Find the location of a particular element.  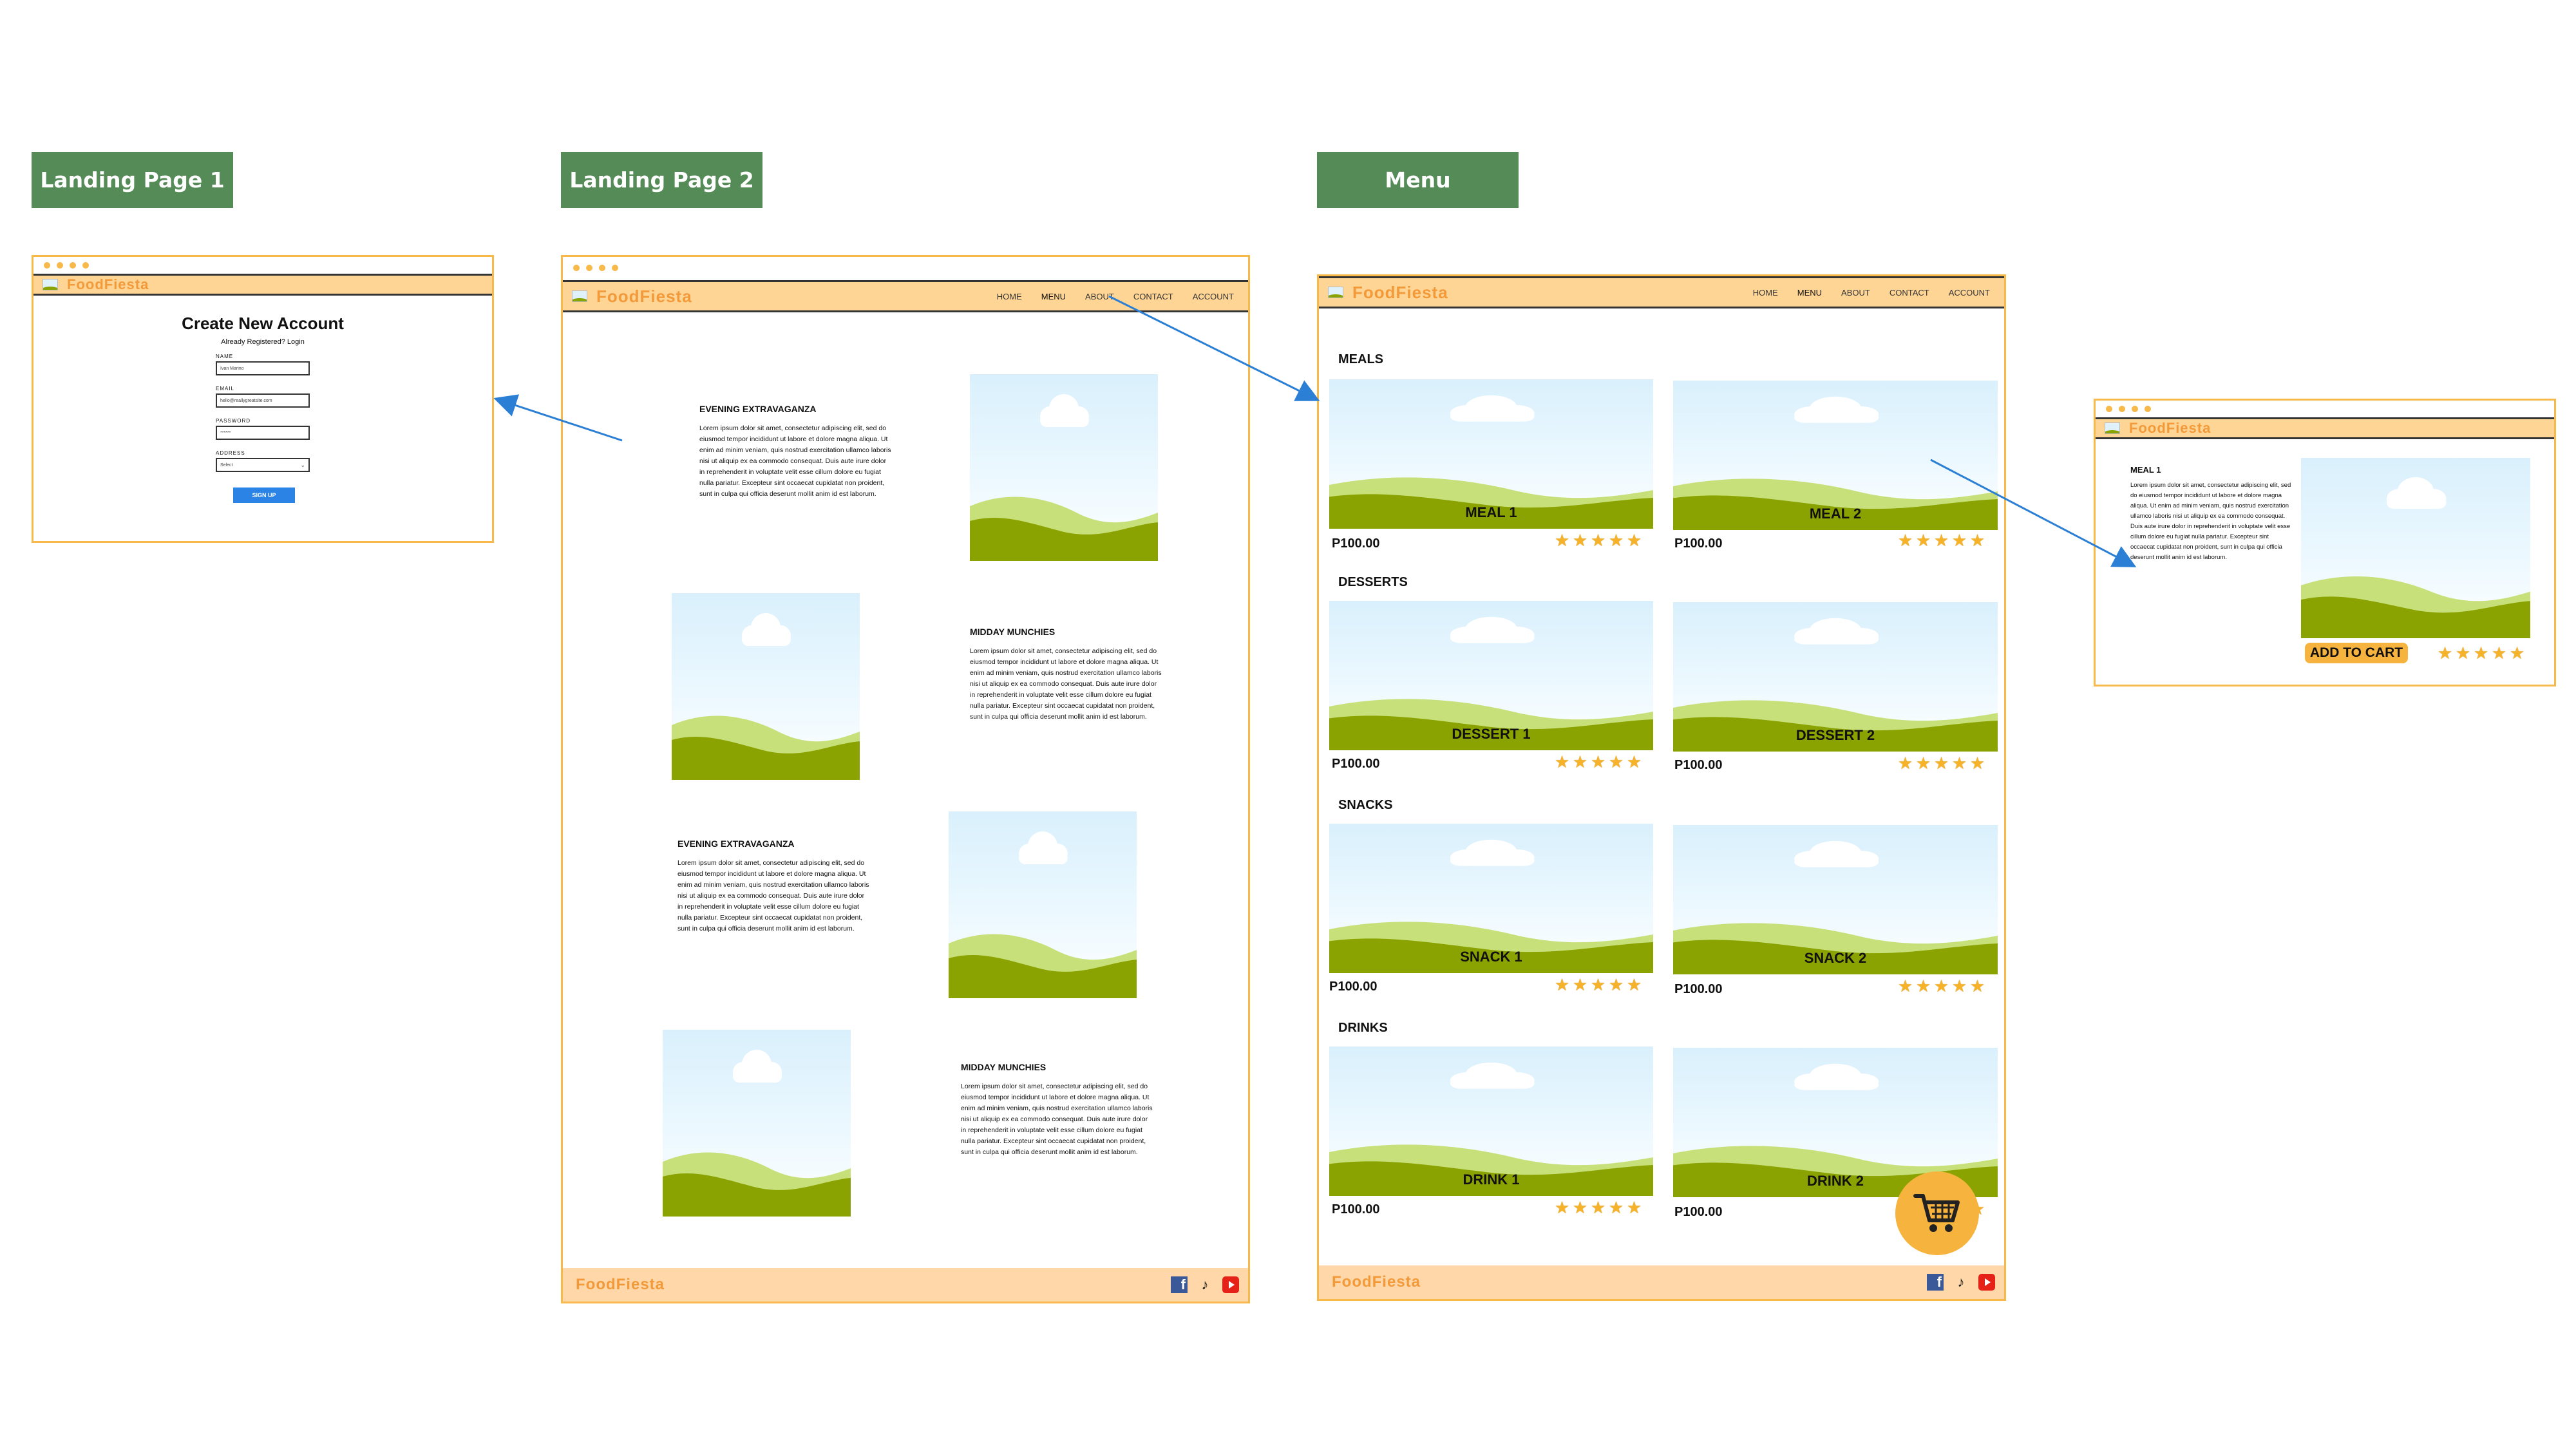

login-link: Already Registered? Login is located at coordinates (262, 342).